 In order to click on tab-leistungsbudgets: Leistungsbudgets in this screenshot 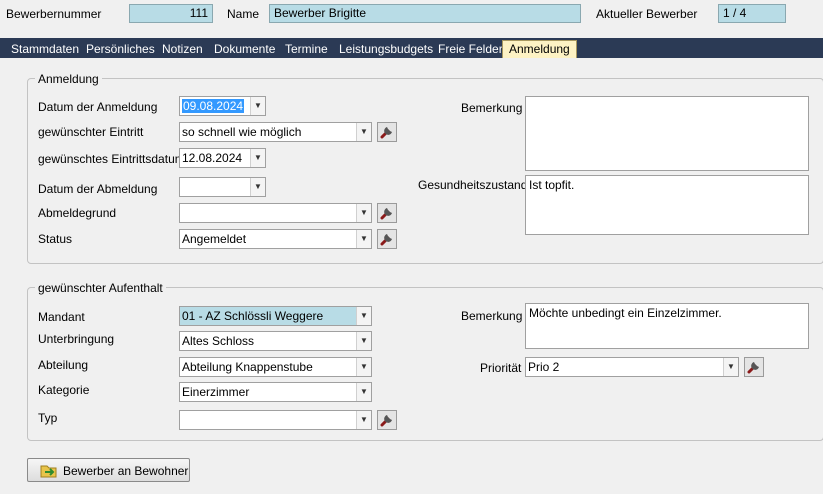, I will do `click(386, 50)`.